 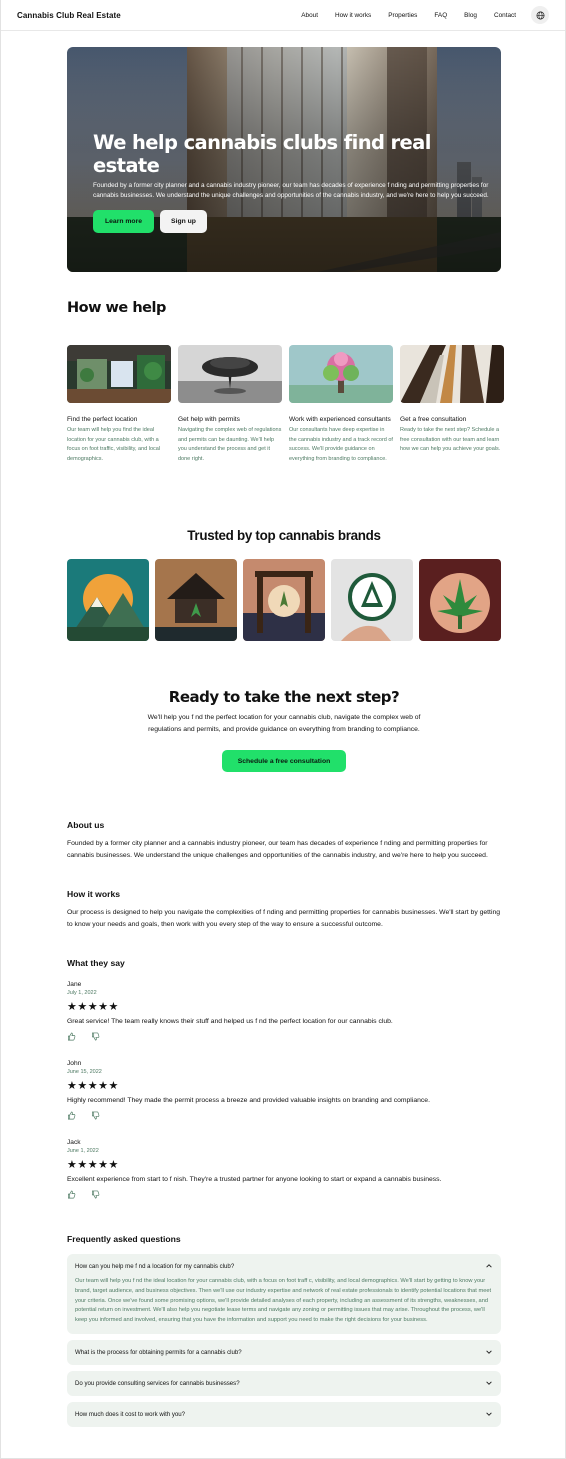 What do you see at coordinates (470, 15) in the screenshot?
I see `nav-link-blog: Blog` at bounding box center [470, 15].